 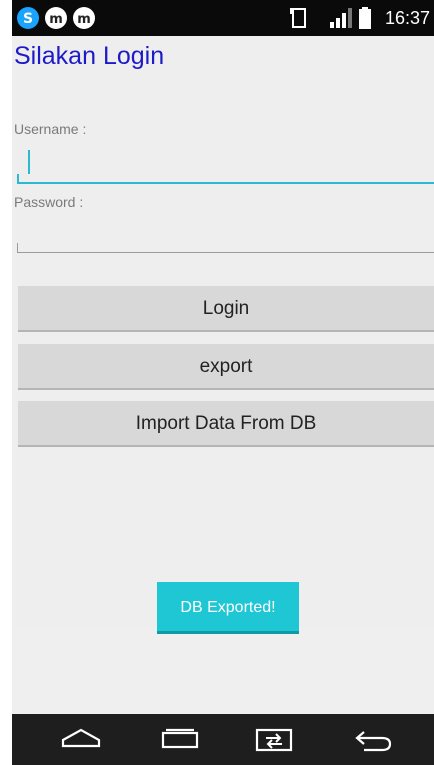 What do you see at coordinates (225, 248) in the screenshot?
I see `password-field` at bounding box center [225, 248].